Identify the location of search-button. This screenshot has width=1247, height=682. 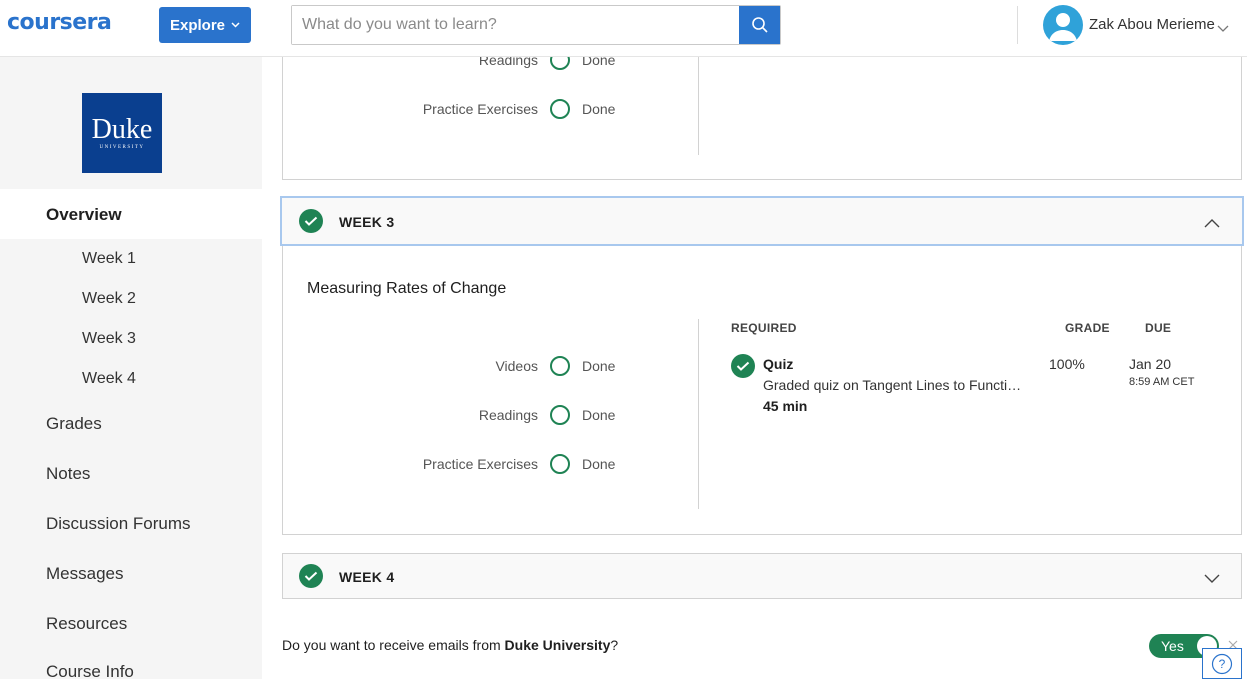
(759, 25).